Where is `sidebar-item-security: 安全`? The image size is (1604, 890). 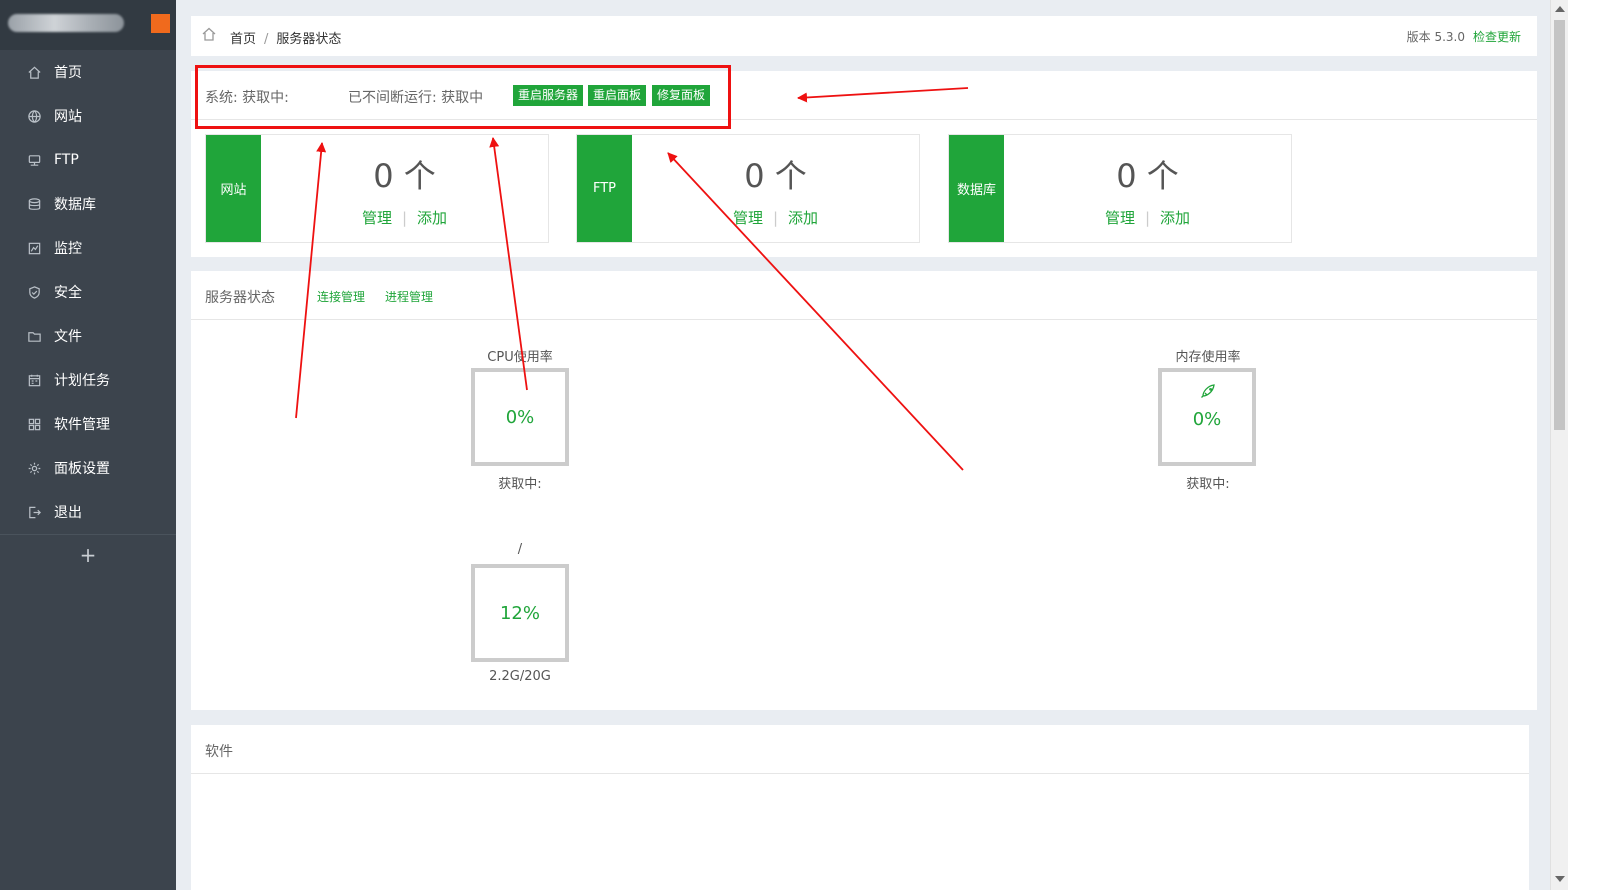 sidebar-item-security: 安全 is located at coordinates (88, 292).